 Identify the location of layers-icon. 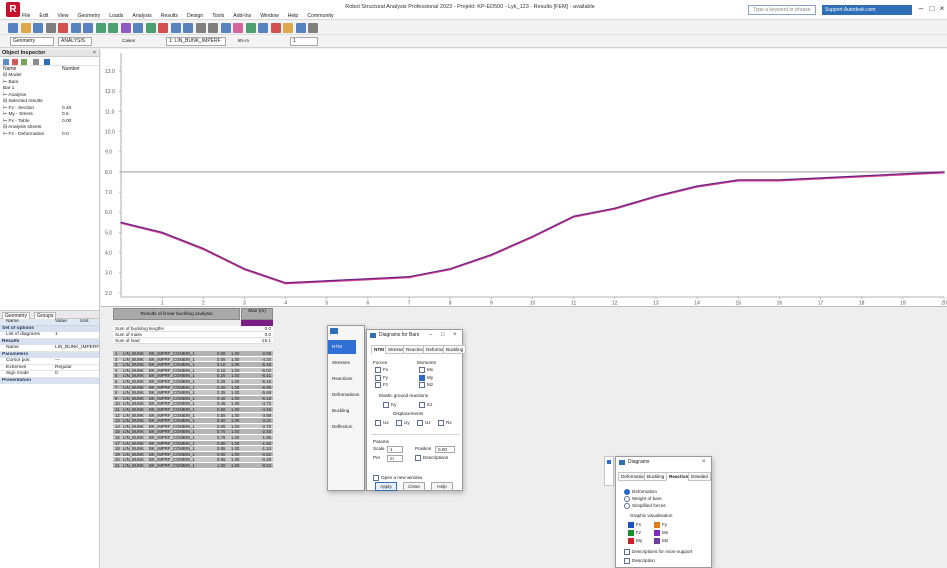
(288, 28).